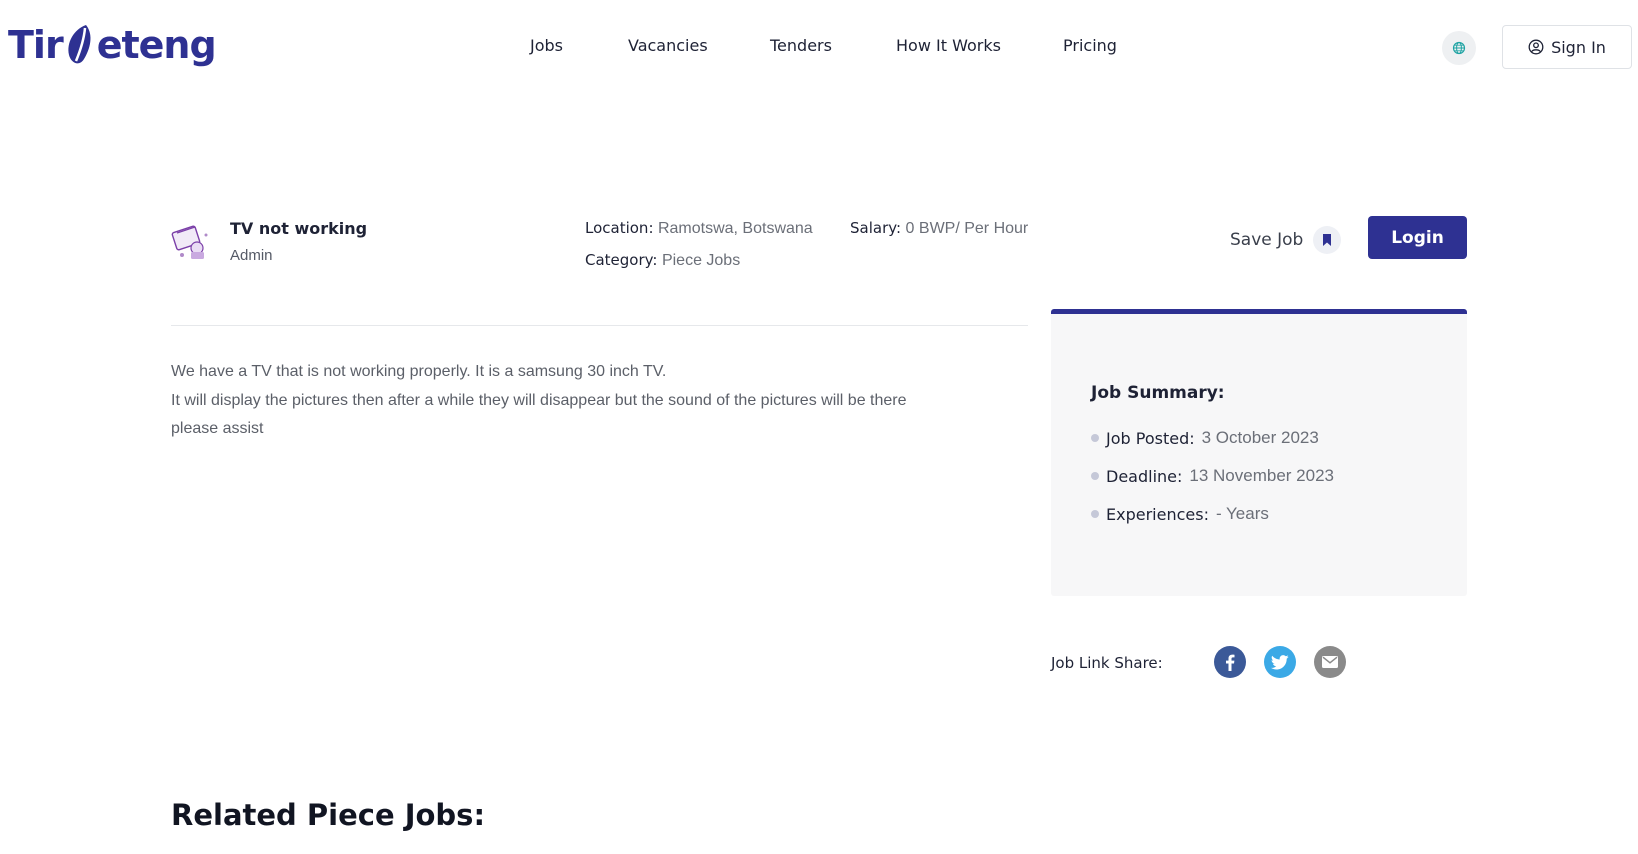 This screenshot has width=1638, height=854. I want to click on job-title: TV not working, so click(299, 228).